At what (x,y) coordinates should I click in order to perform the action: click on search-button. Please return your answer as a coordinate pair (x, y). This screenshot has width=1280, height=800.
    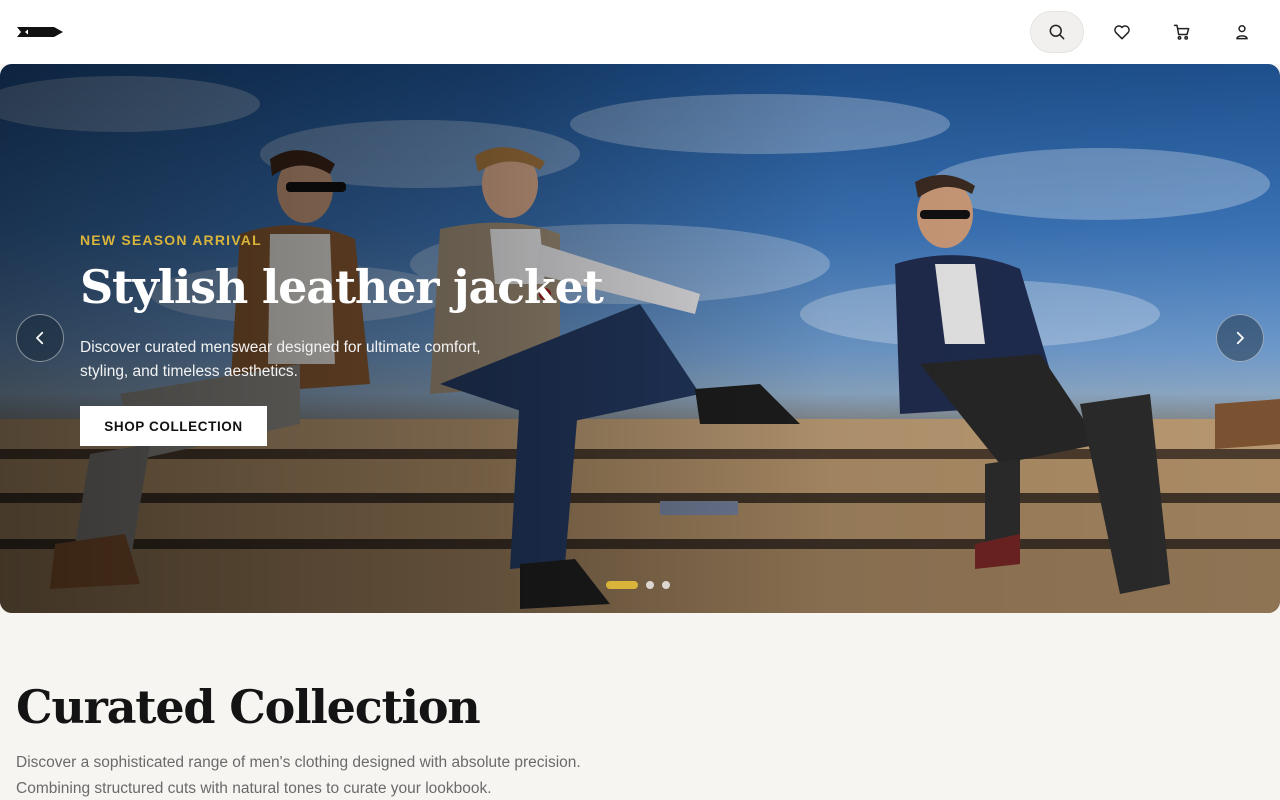
    Looking at the image, I should click on (1057, 32).